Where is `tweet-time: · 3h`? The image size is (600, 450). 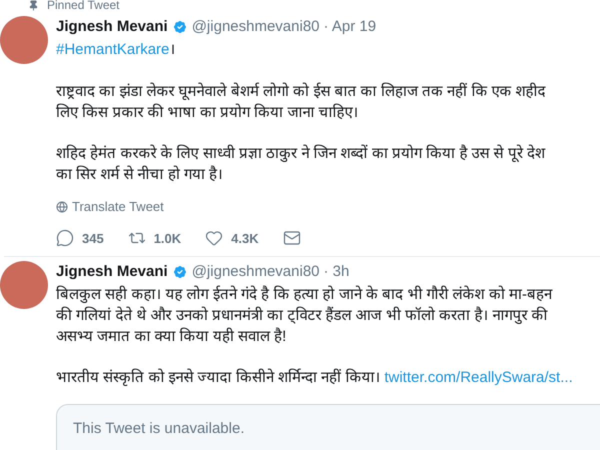
tweet-time: · 3h is located at coordinates (337, 272).